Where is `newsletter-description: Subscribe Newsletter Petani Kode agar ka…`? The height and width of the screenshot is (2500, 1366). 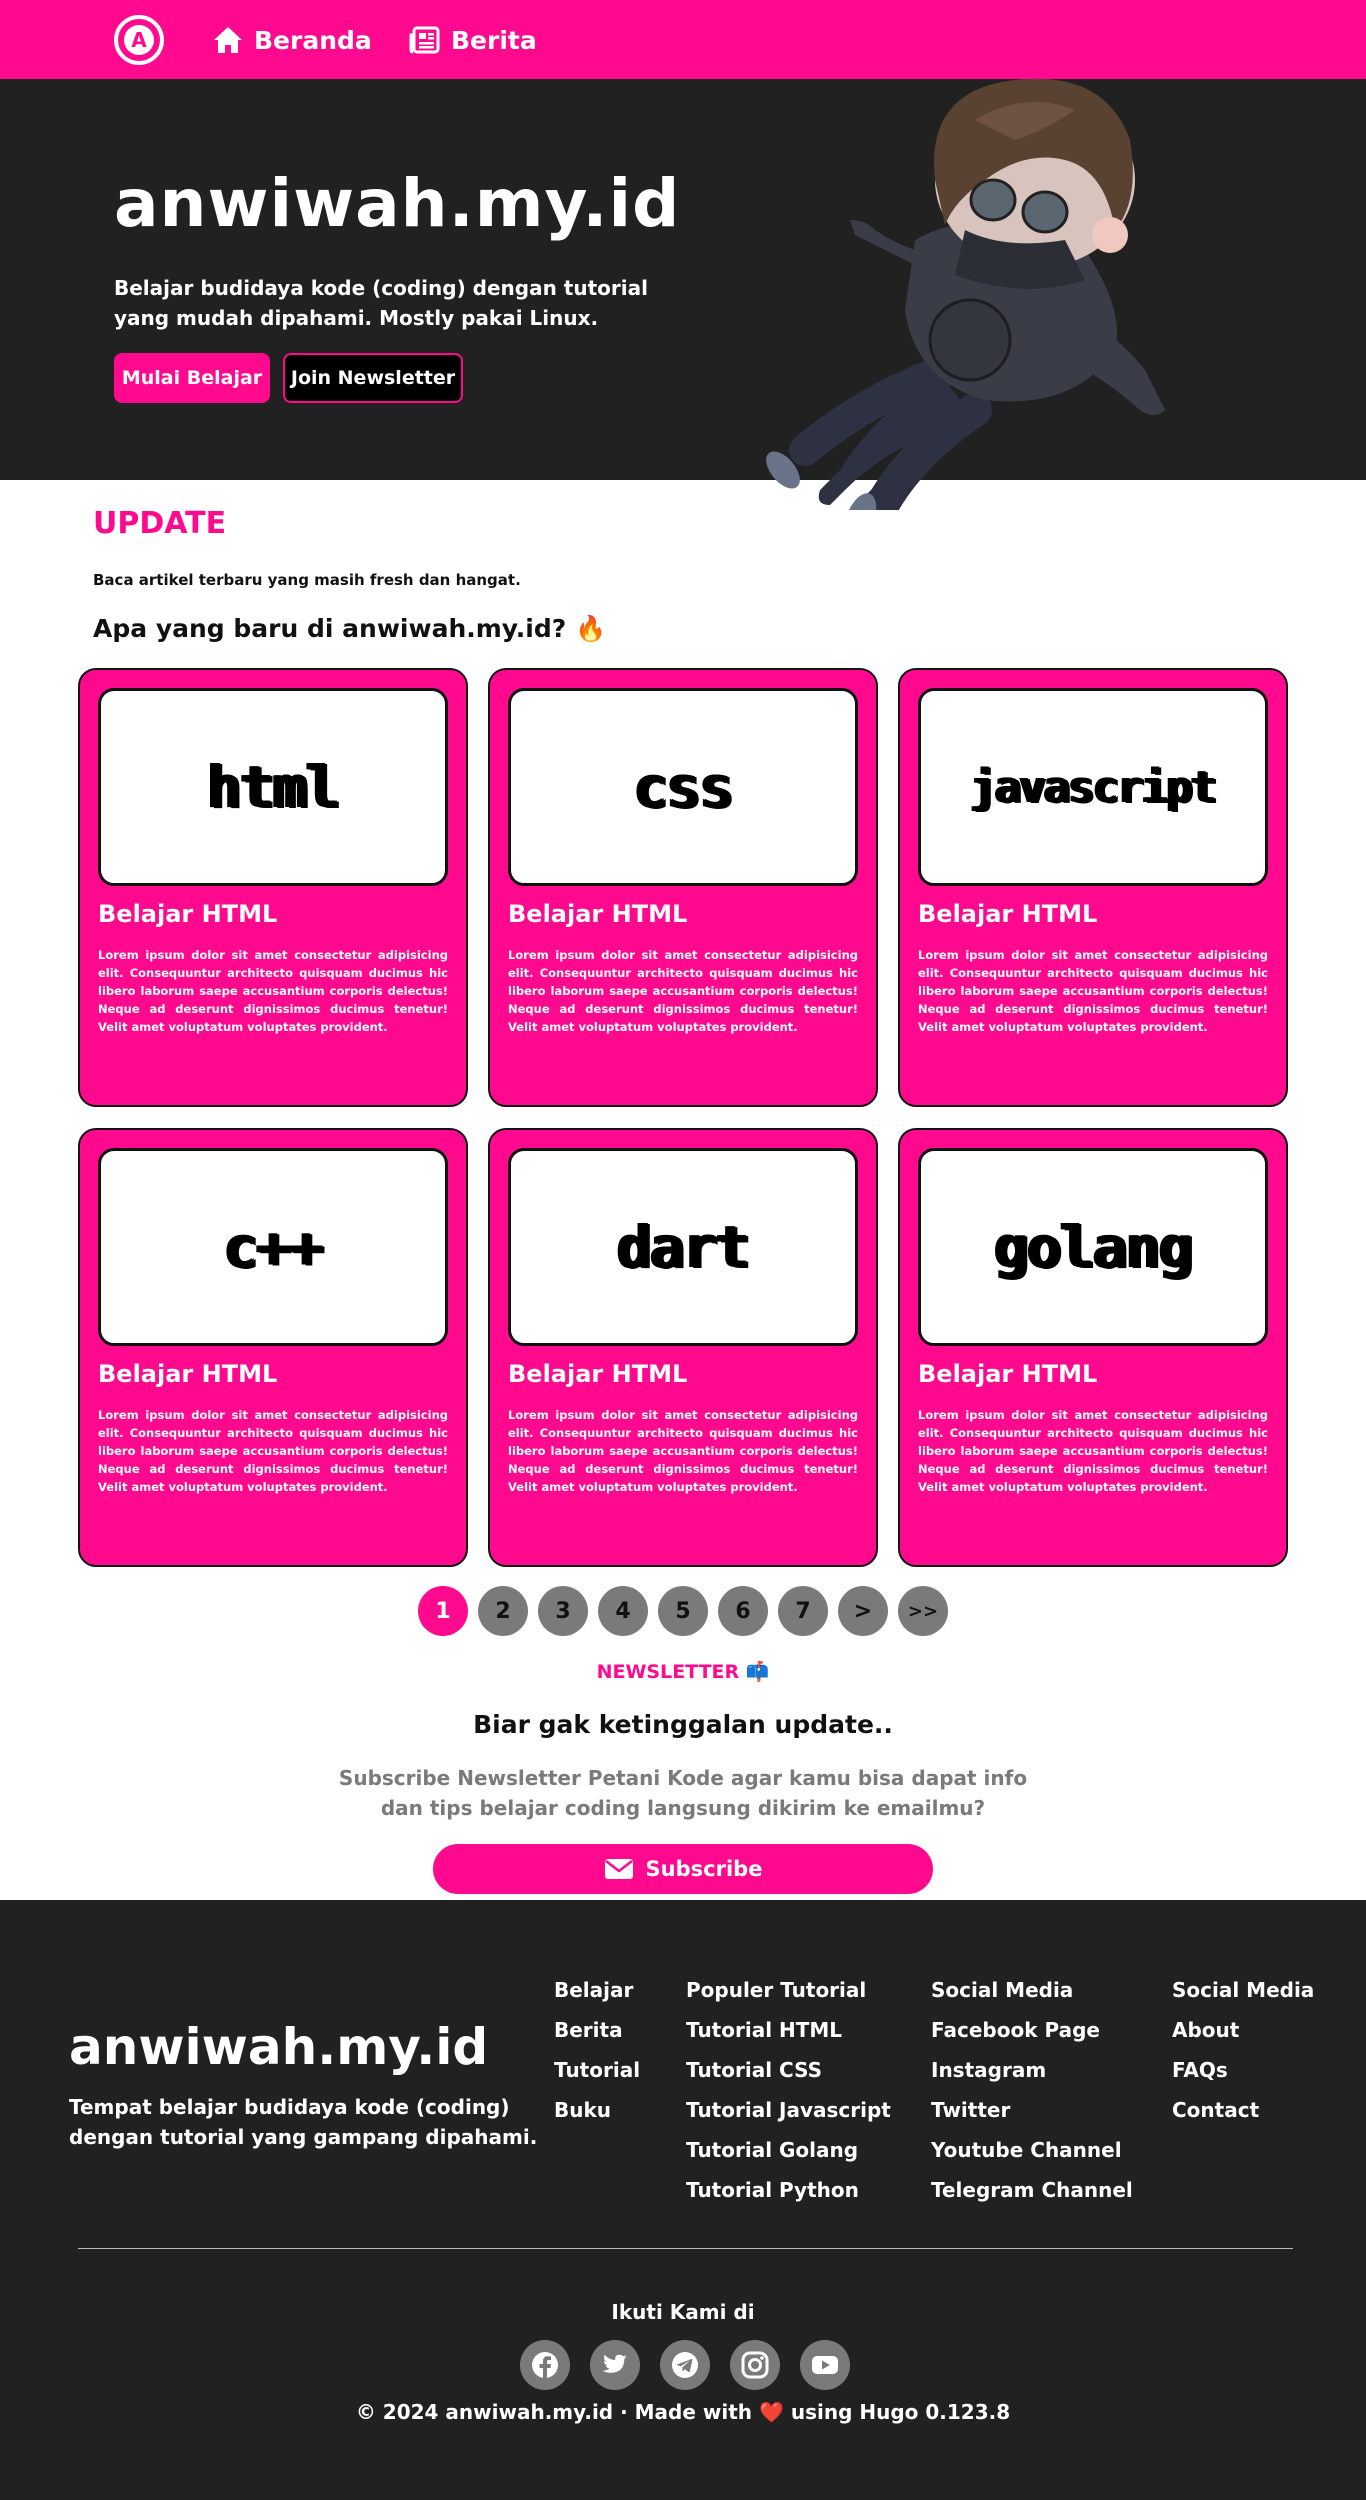 newsletter-description: Subscribe Newsletter Petani Kode agar ka… is located at coordinates (683, 1793).